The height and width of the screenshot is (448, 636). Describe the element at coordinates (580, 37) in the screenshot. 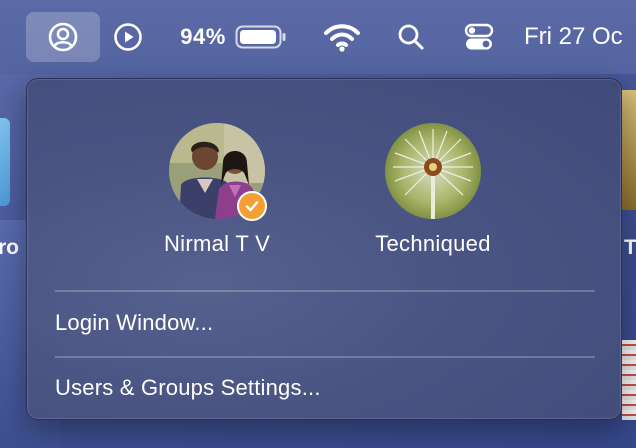

I see `menubar-clock: Fri 27 Oc` at that location.